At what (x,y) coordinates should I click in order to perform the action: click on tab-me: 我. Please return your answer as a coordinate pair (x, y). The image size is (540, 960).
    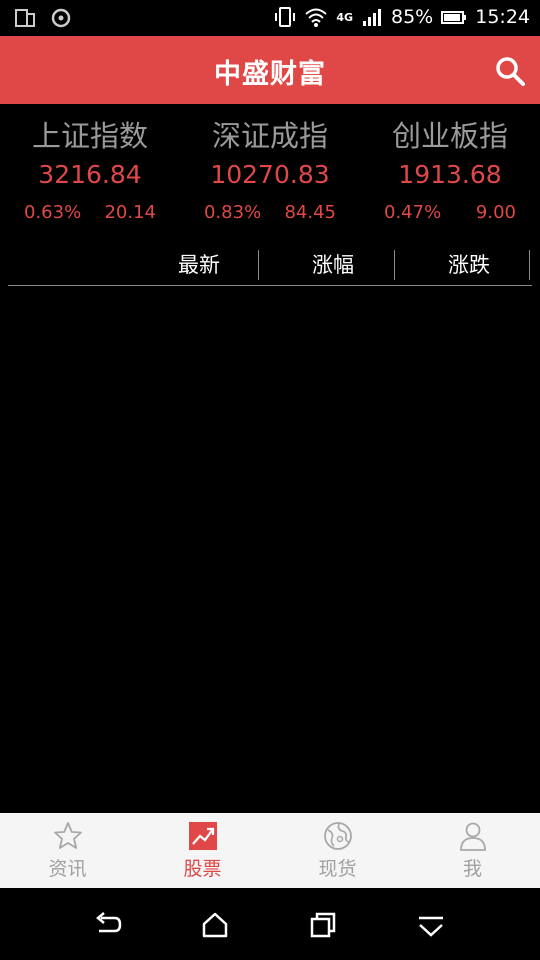
    Looking at the image, I should click on (472, 850).